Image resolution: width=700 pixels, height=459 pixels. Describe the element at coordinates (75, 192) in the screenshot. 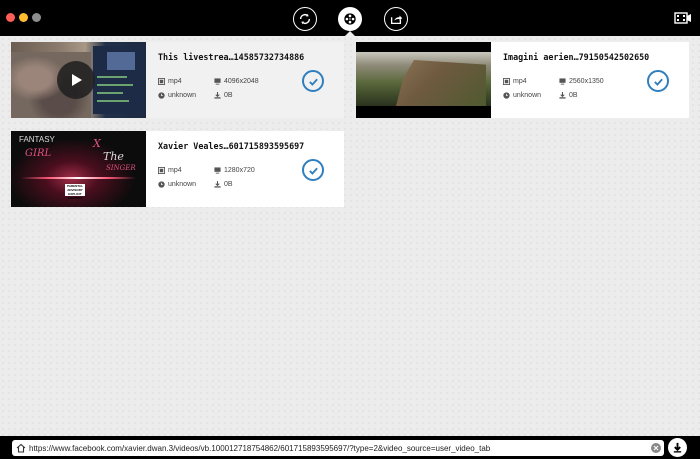

I see `parental-advisory-label: PARENTAL ADVISORY EXPLICIT CONTENT` at that location.